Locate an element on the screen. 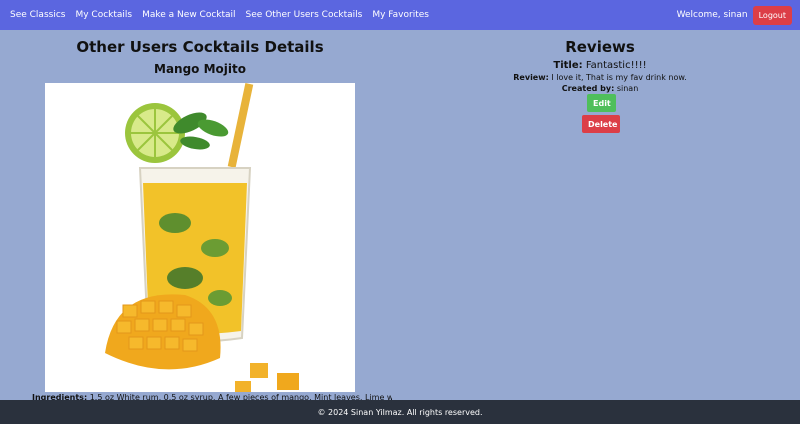  navbar-user-area: Welcome, sinan Logout is located at coordinates (738, 15).